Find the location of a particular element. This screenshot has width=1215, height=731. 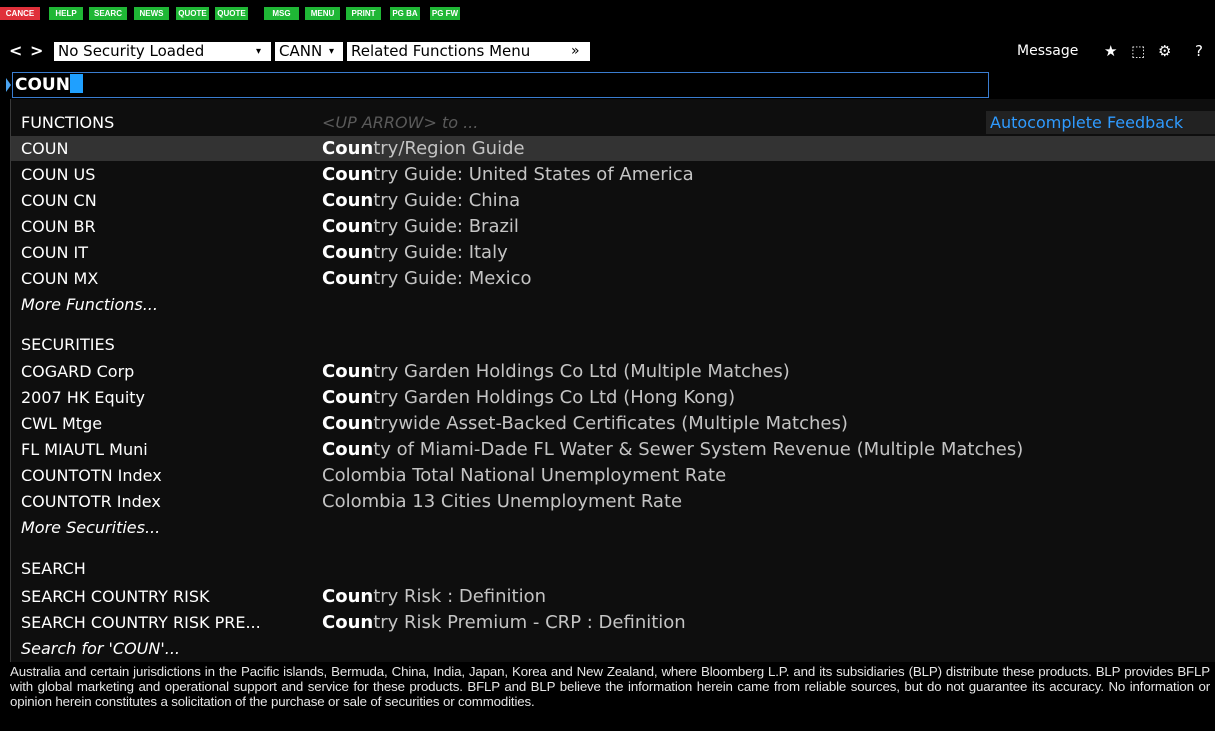

quote-key-2: QUOTE is located at coordinates (231, 13).